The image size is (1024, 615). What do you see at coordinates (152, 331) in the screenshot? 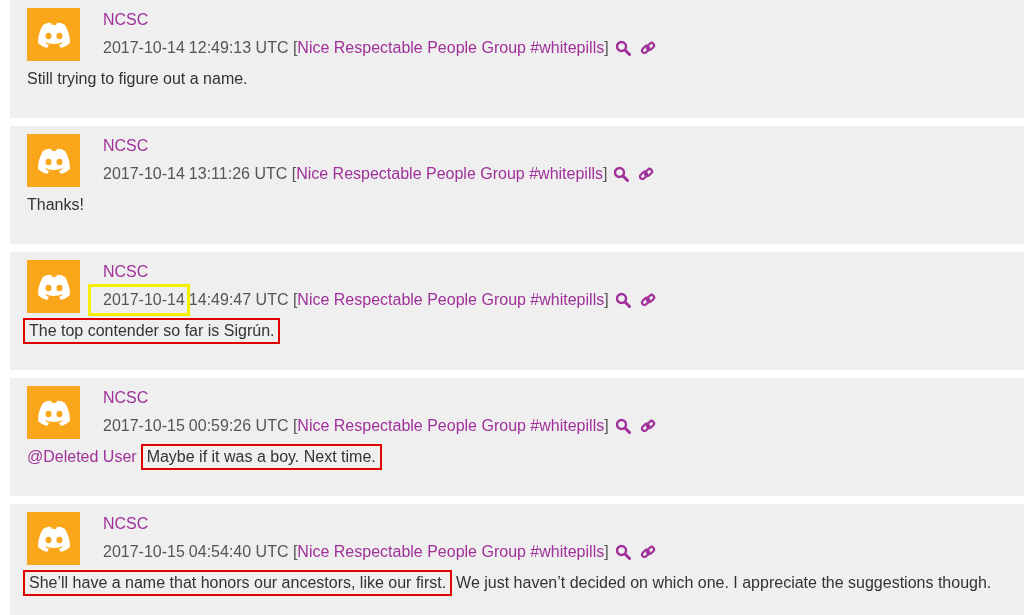
I see `message-text: The top contender so far is Sigrún.` at bounding box center [152, 331].